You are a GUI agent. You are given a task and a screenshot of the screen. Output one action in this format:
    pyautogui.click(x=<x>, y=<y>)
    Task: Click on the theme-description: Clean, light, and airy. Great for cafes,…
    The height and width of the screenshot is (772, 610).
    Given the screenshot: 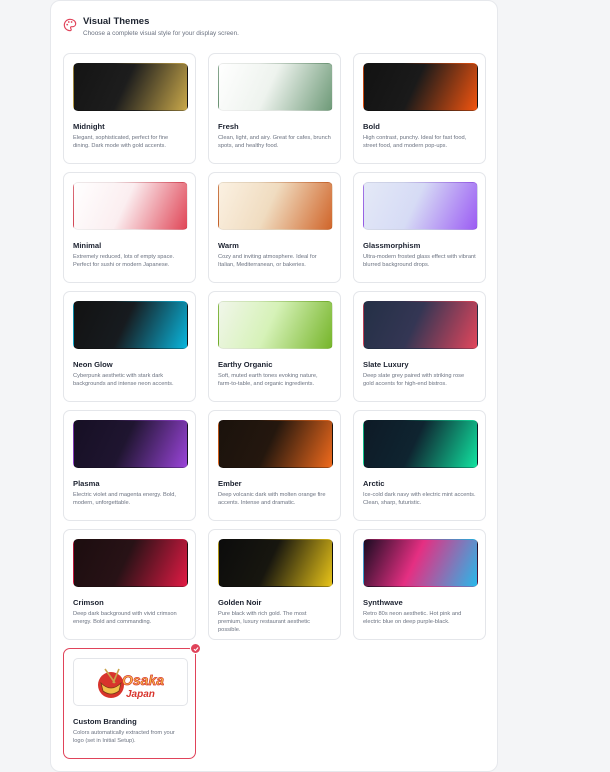 What is the action you would take?
    pyautogui.click(x=274, y=142)
    